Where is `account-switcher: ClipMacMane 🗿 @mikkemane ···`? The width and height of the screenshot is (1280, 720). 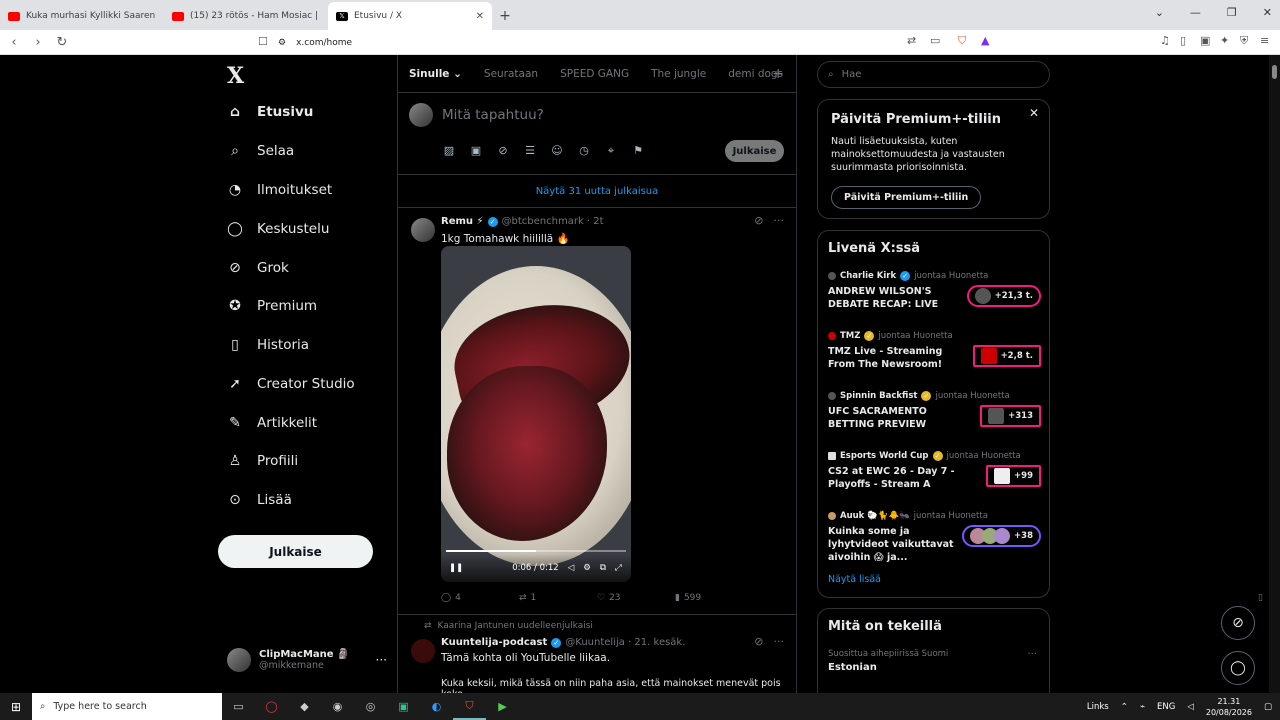 account-switcher: ClipMacMane 🗿 @mikkemane ··· is located at coordinates (307, 660).